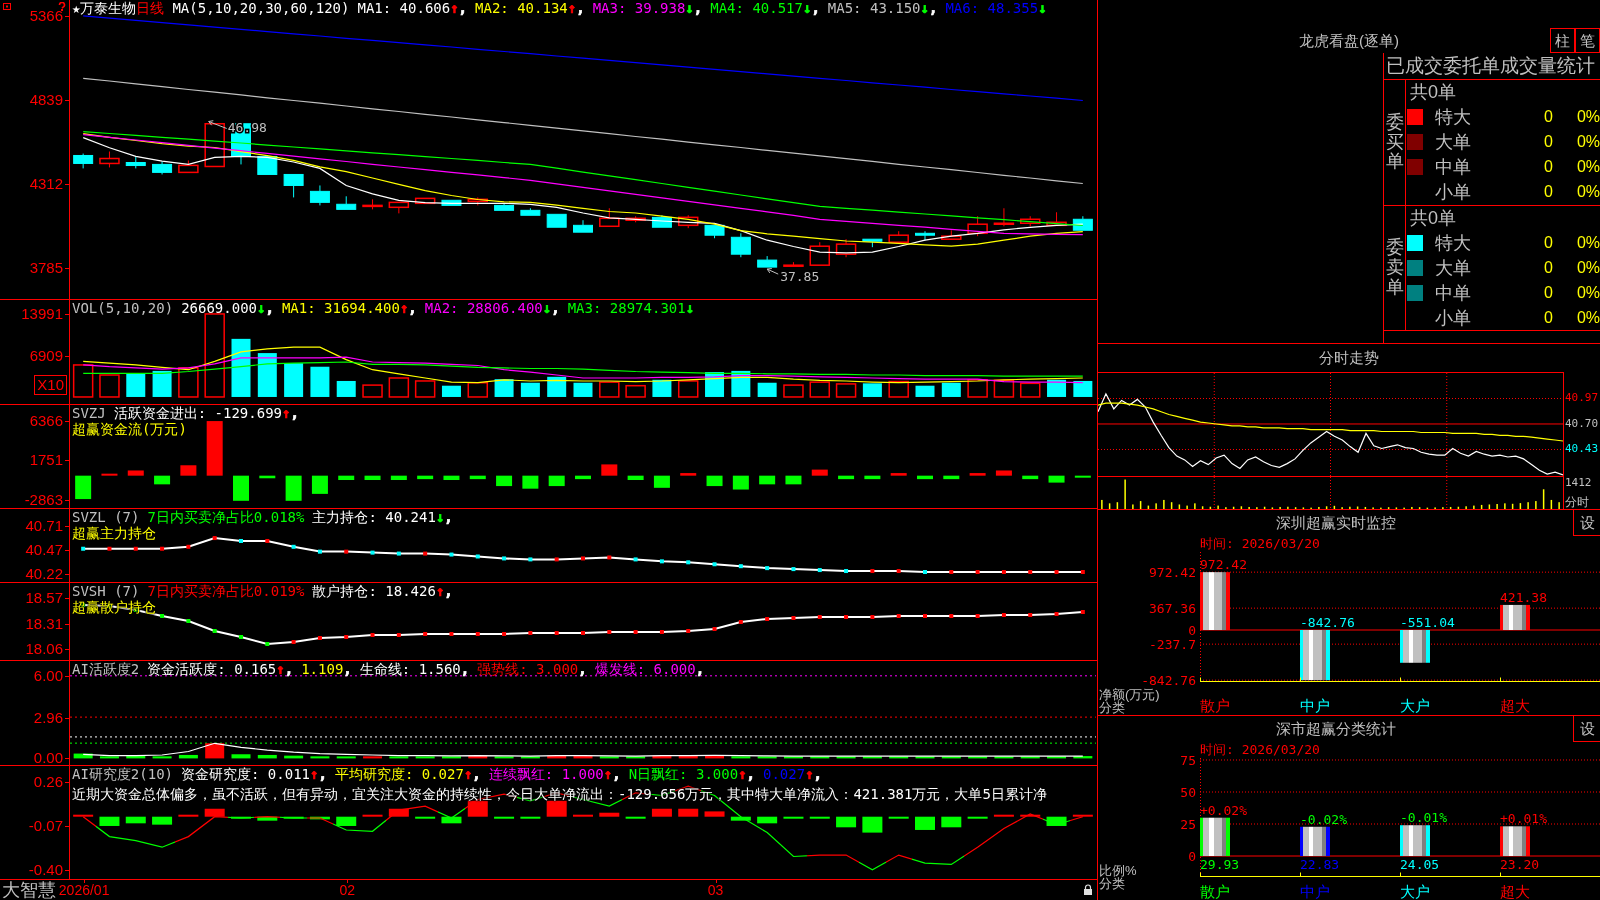 The height and width of the screenshot is (900, 1600). I want to click on date-label: 2026/01, so click(84, 890).